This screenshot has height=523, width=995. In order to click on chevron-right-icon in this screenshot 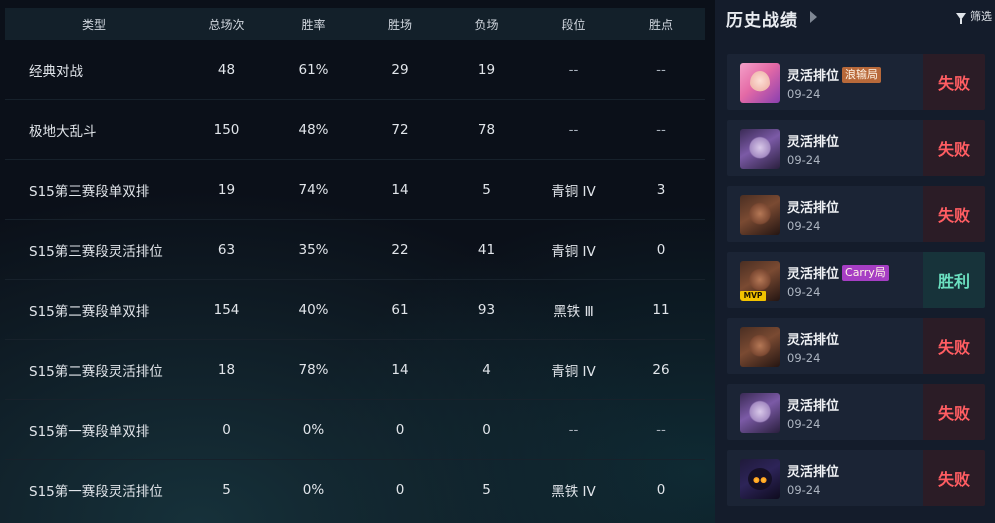, I will do `click(813, 17)`.